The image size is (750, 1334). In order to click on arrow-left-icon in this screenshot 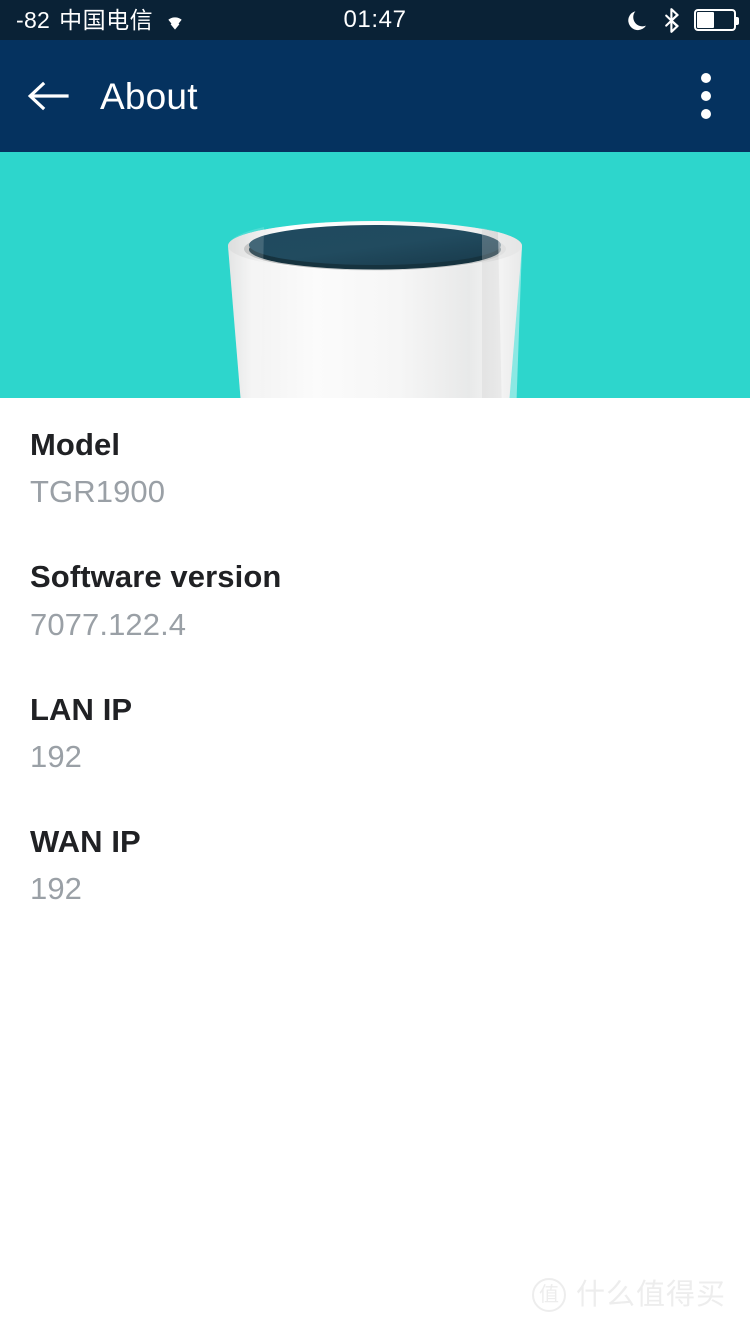, I will do `click(48, 96)`.